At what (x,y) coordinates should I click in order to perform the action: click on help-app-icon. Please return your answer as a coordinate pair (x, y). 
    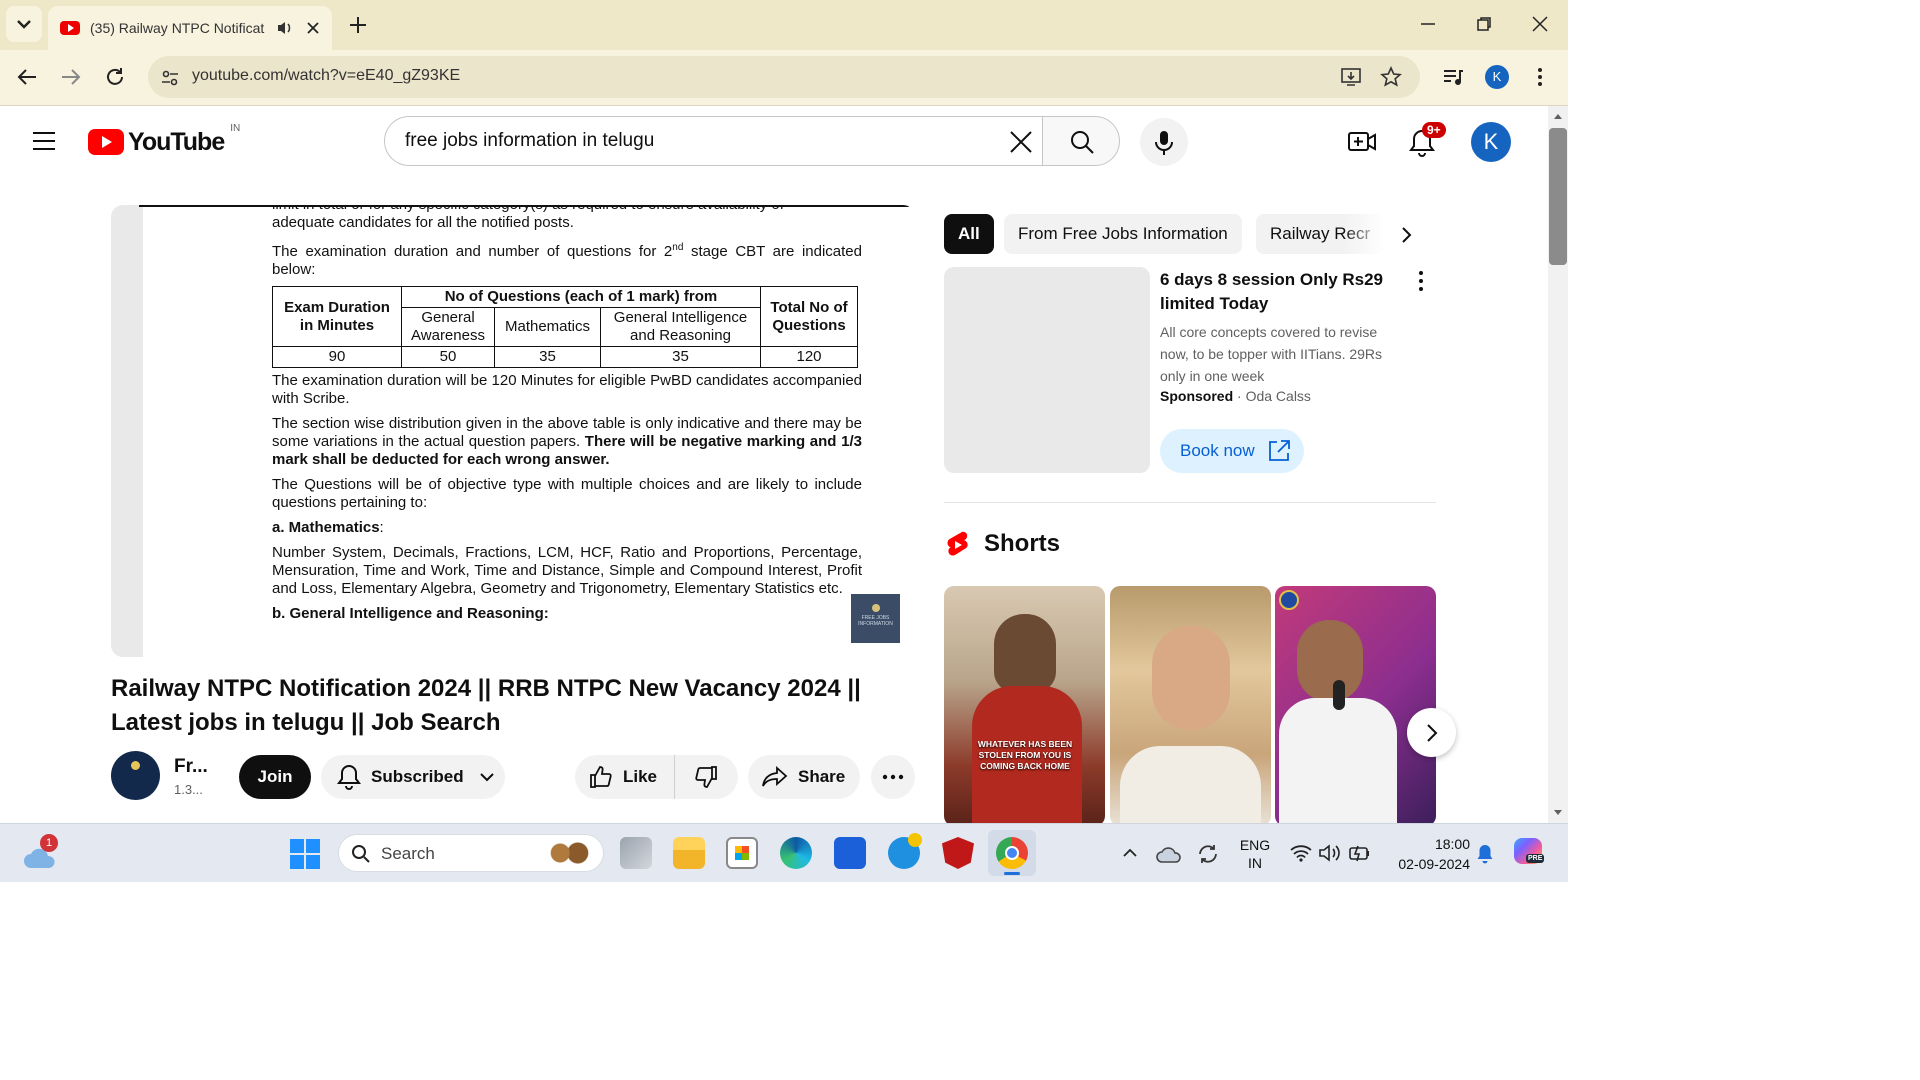
    Looking at the image, I should click on (905, 851).